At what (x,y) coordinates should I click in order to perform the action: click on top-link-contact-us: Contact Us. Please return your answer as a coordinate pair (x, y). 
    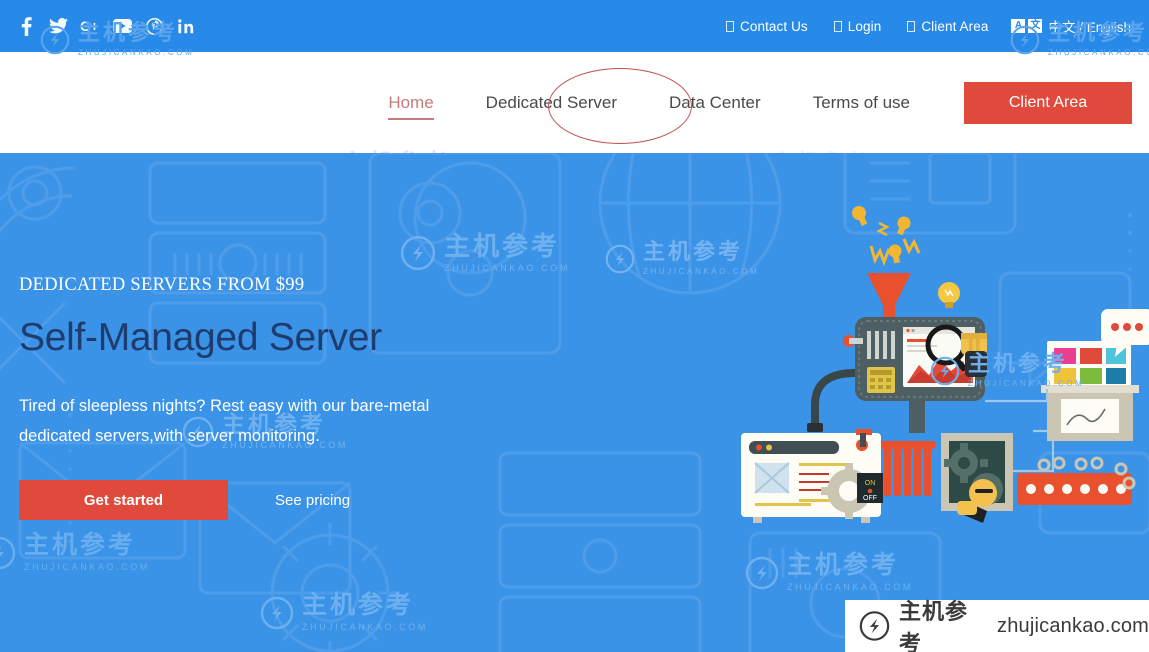
    Looking at the image, I should click on (767, 26).